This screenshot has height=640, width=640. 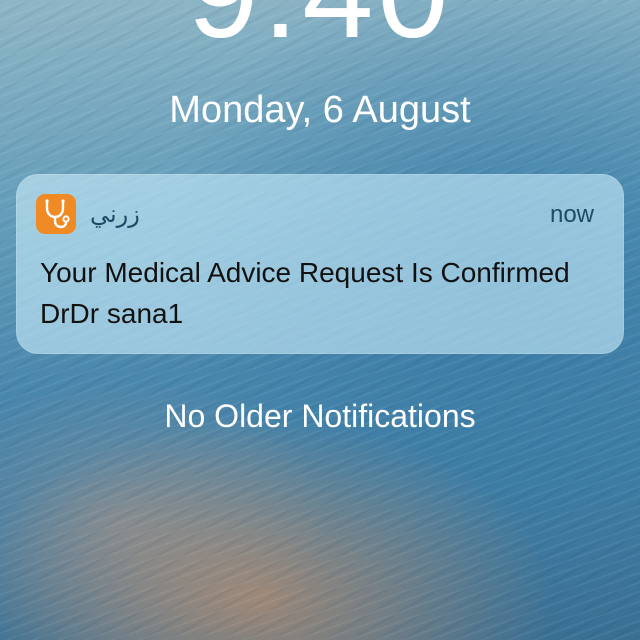 What do you see at coordinates (320, 110) in the screenshot?
I see `clock-date: Monday, 6 August` at bounding box center [320, 110].